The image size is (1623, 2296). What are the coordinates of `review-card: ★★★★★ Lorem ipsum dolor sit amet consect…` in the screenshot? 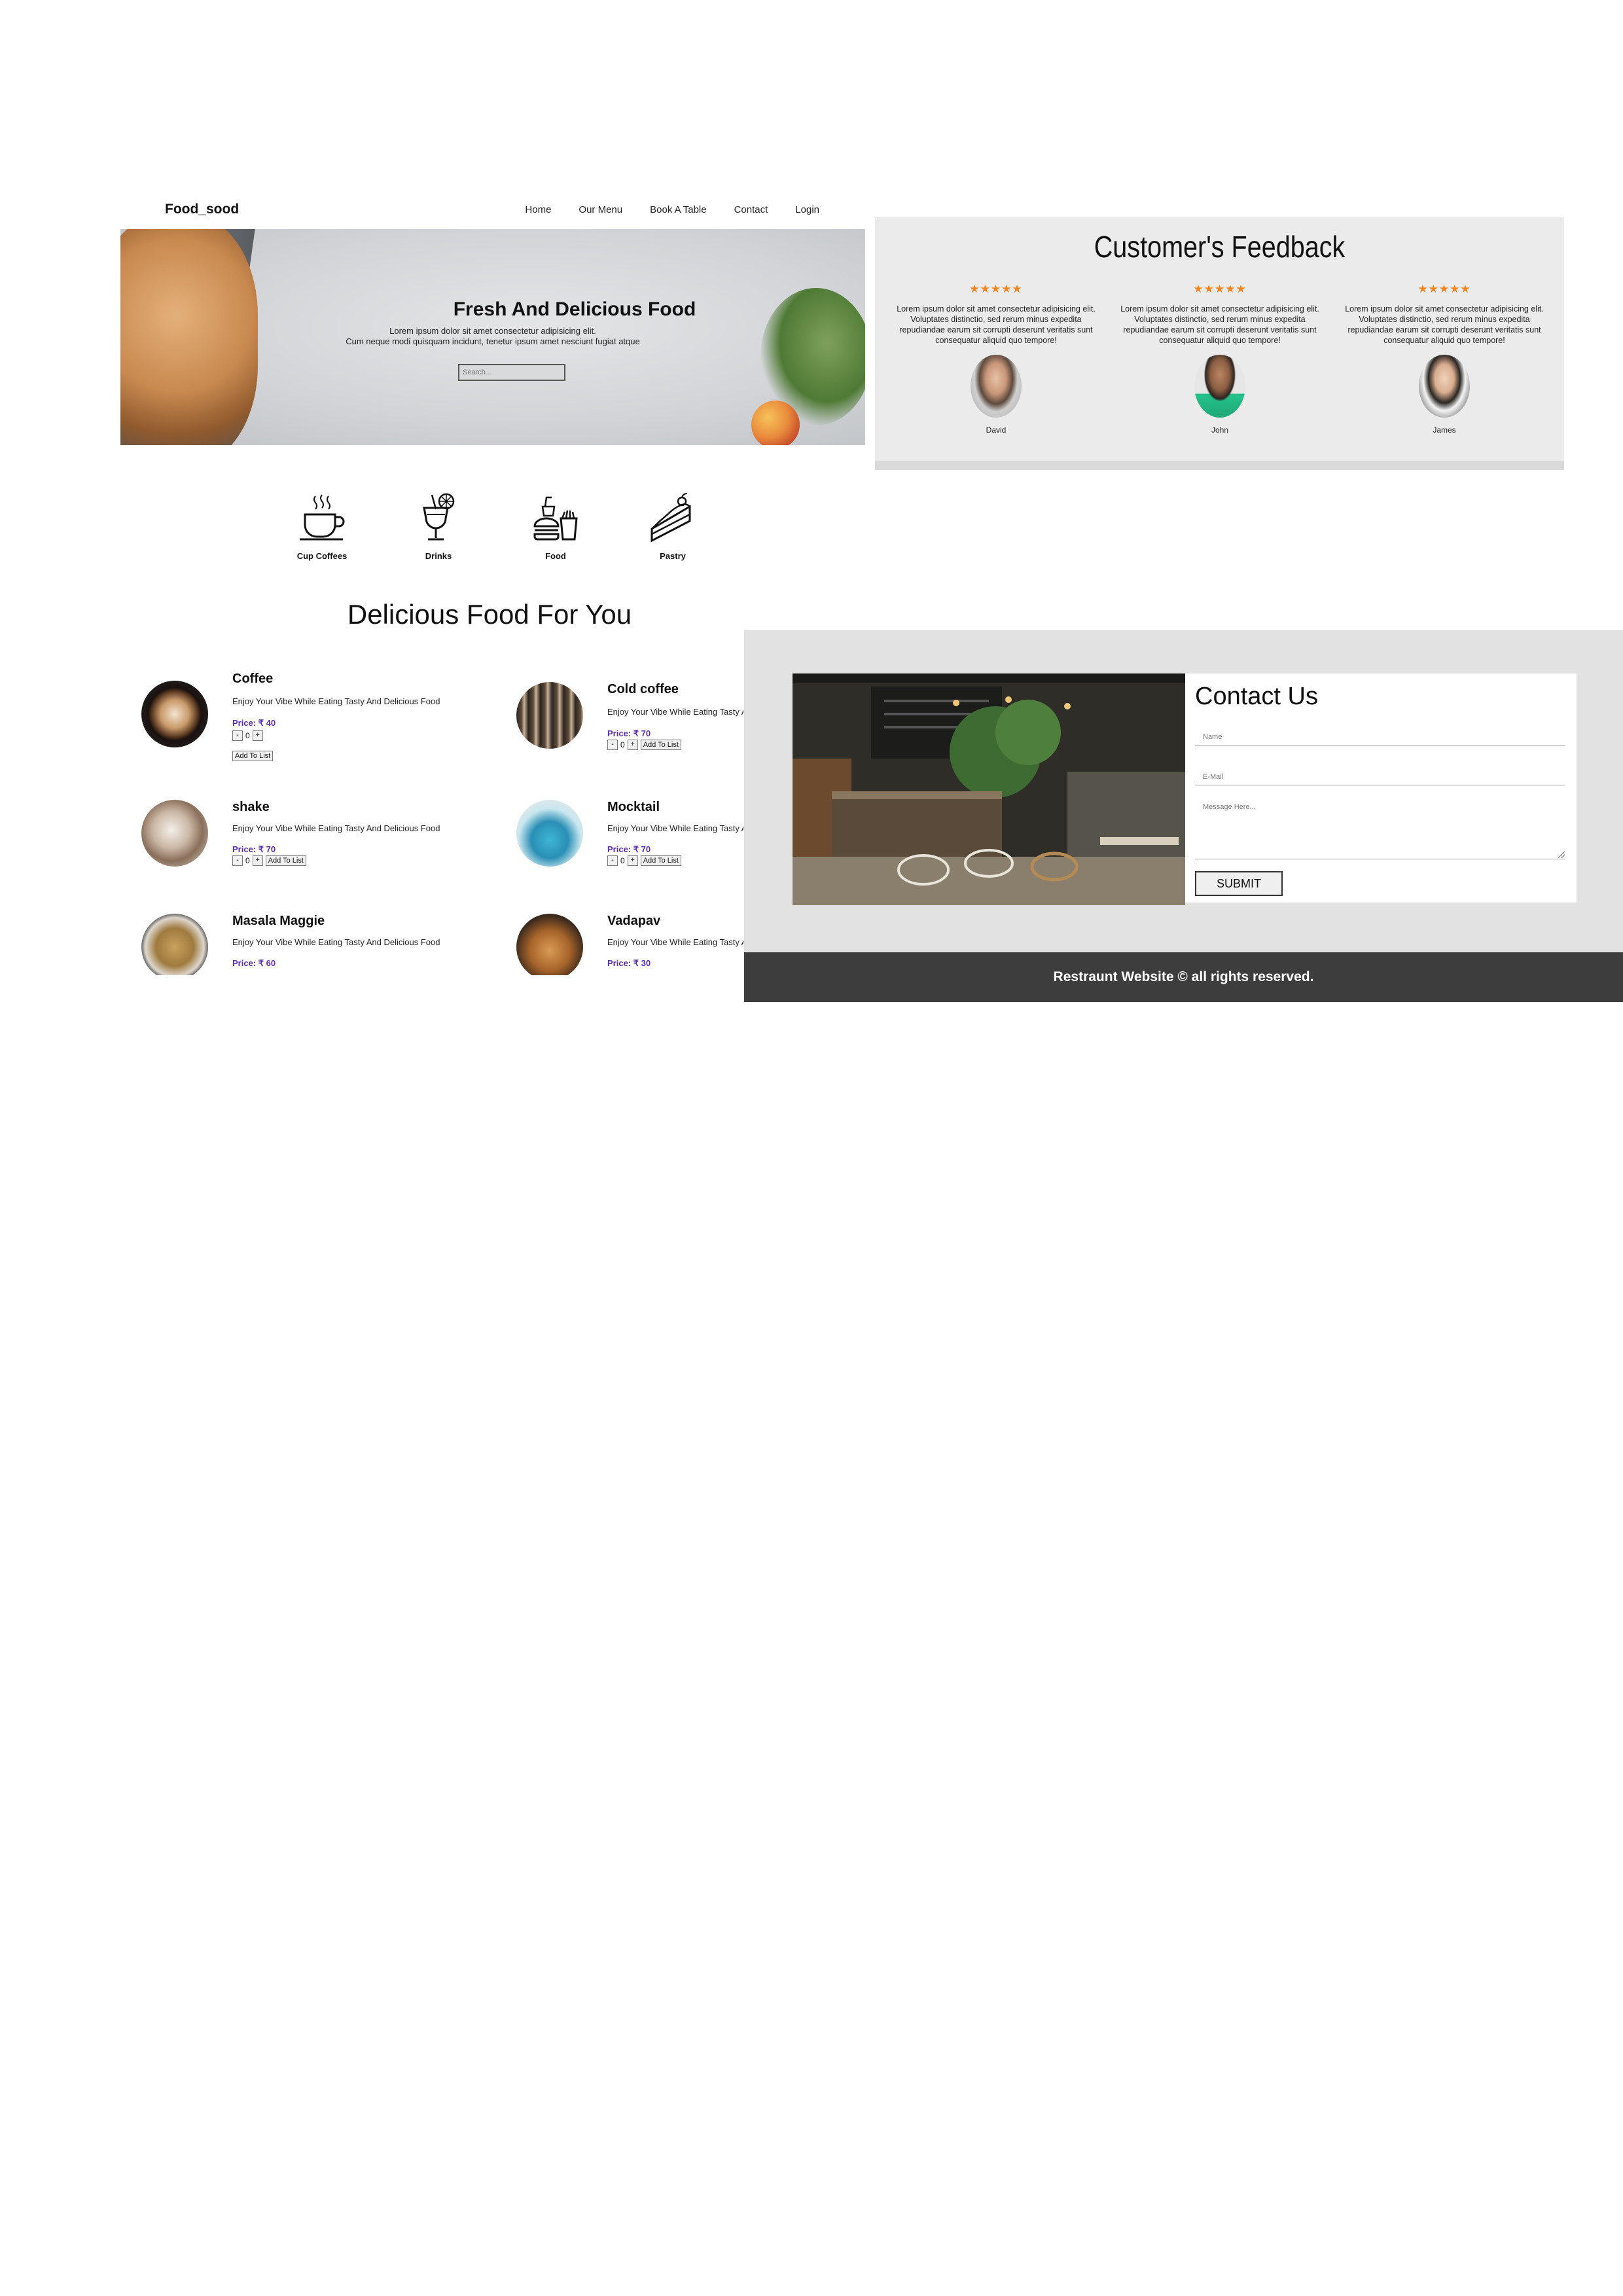 It's located at (996, 359).